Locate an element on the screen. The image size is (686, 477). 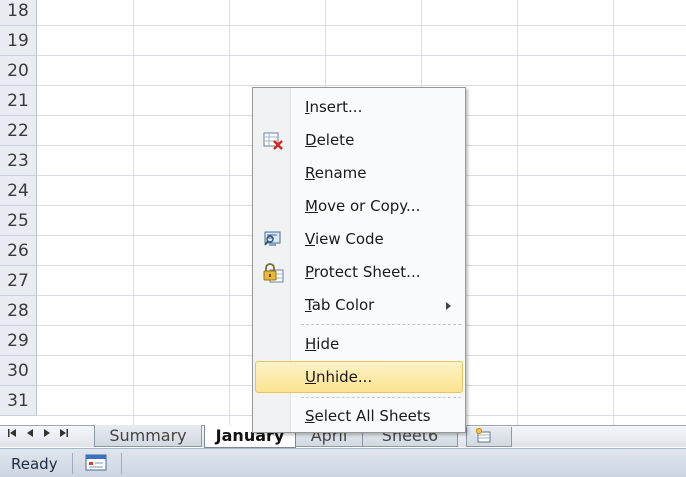
protect-sheet-icon is located at coordinates (273, 273).